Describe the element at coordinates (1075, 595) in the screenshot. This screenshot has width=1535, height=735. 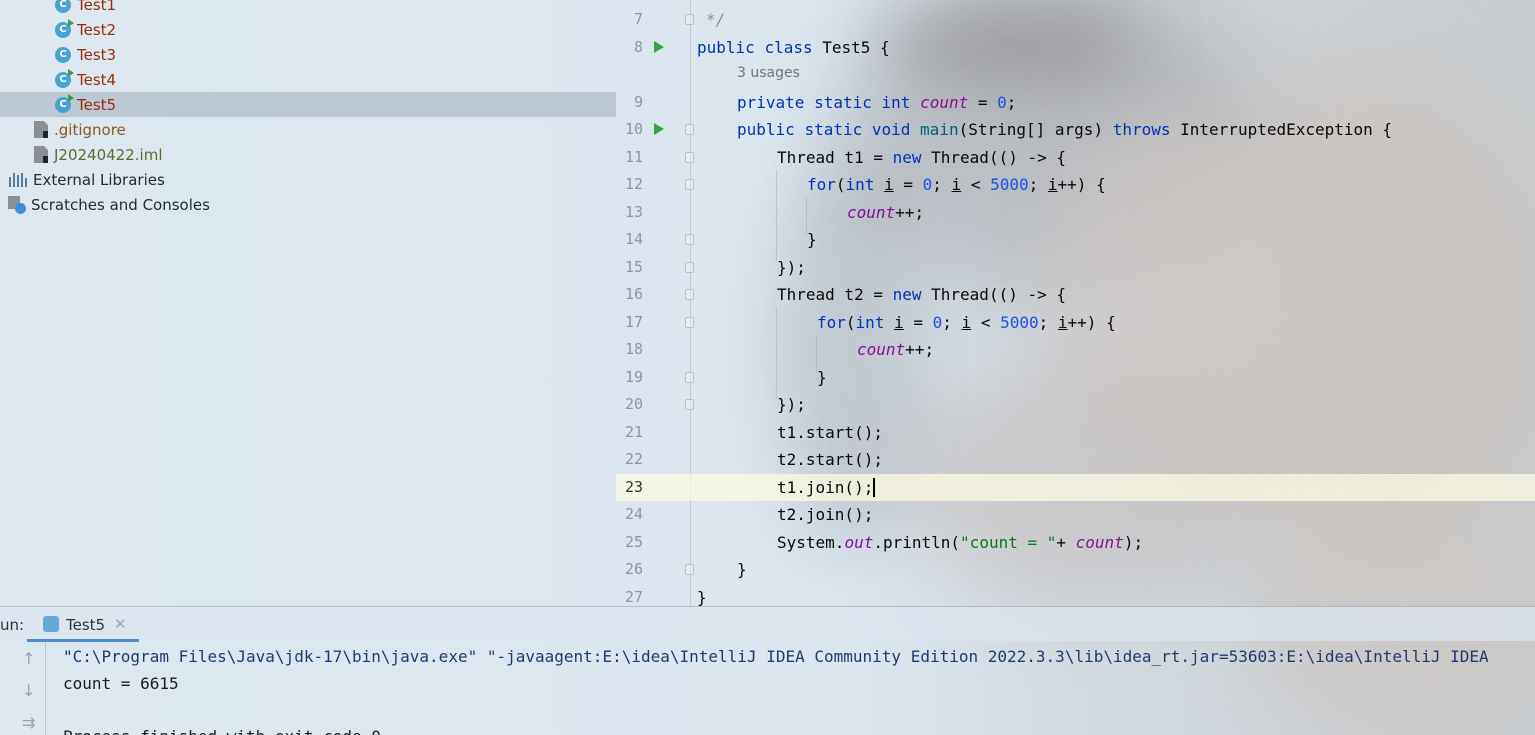
I see `code-line: 27 }` at that location.